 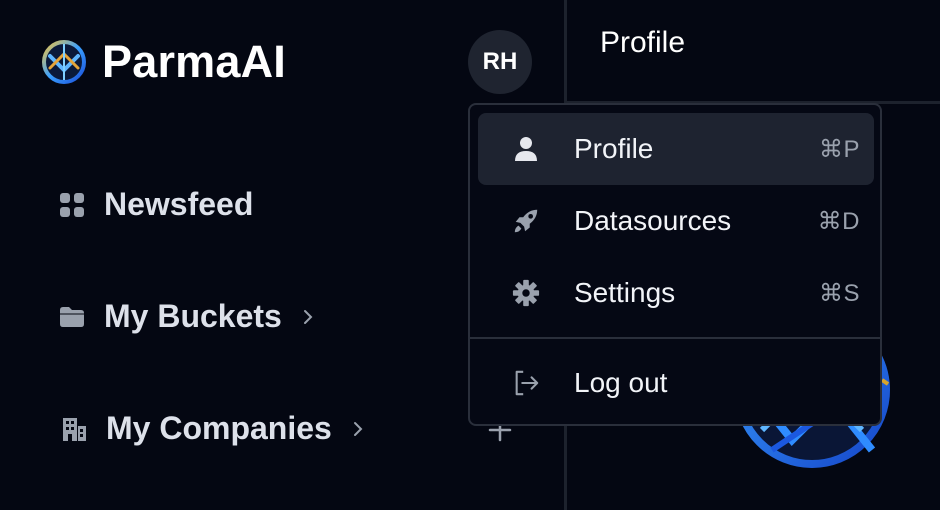 I want to click on brand-name: ParmaAI, so click(x=194, y=61).